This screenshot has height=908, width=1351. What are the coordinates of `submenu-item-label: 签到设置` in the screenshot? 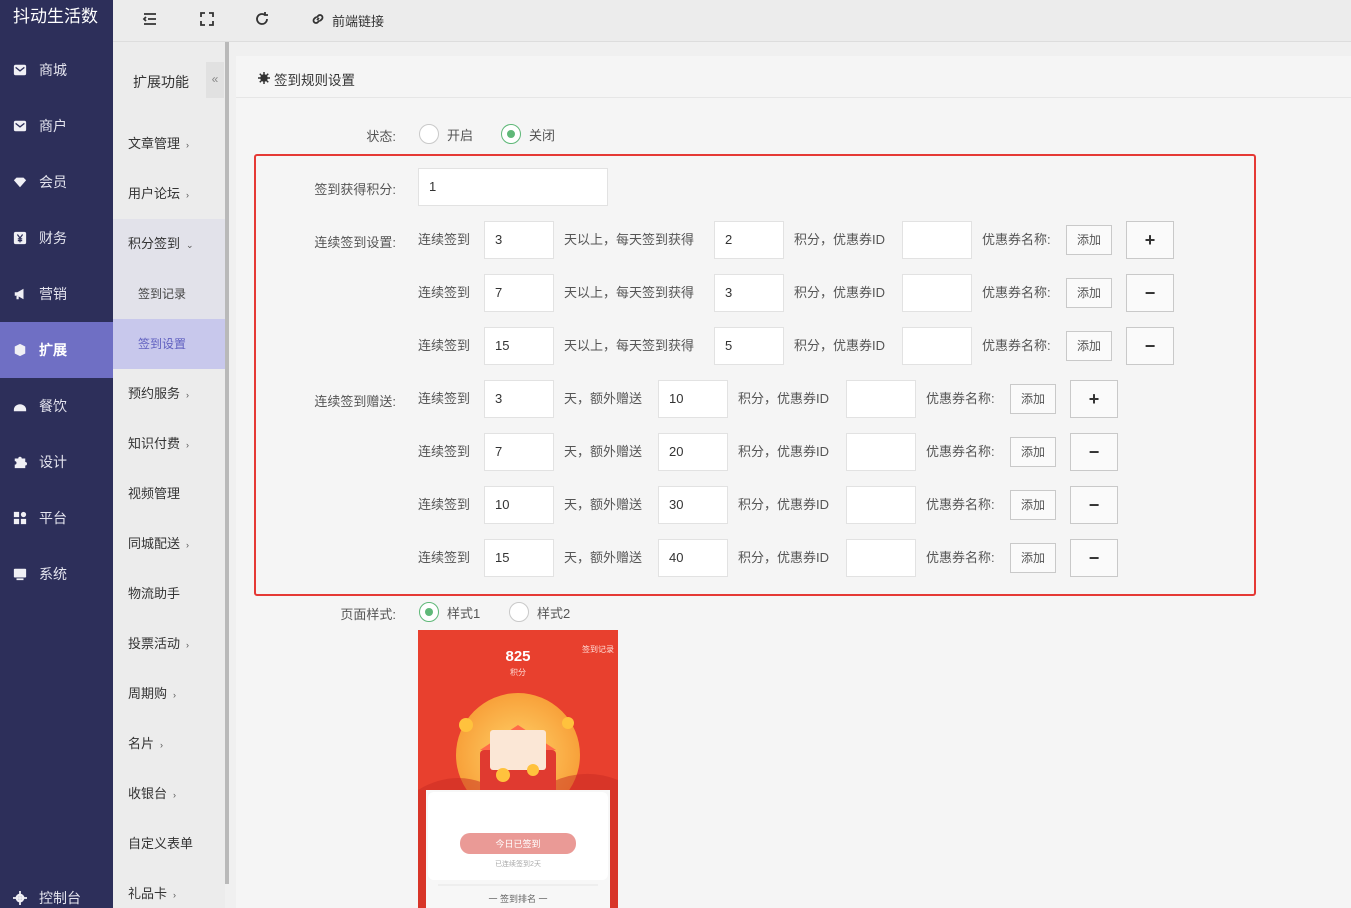 It's located at (162, 344).